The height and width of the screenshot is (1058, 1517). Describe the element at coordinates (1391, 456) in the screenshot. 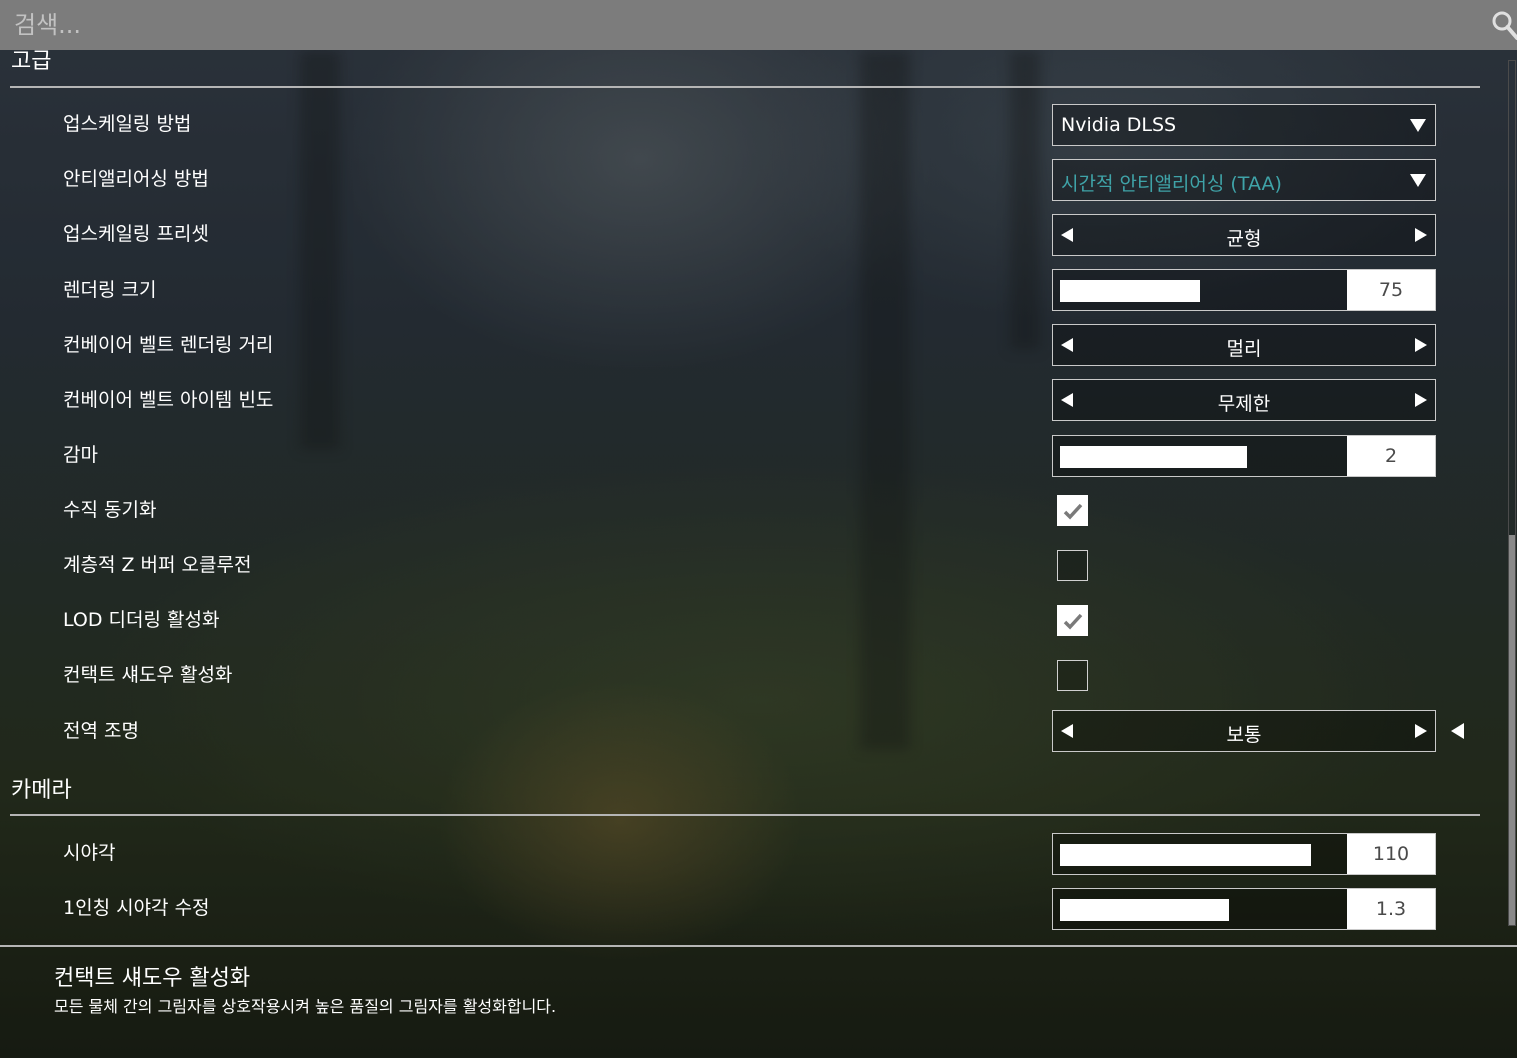

I see `gamma-value: 2` at that location.